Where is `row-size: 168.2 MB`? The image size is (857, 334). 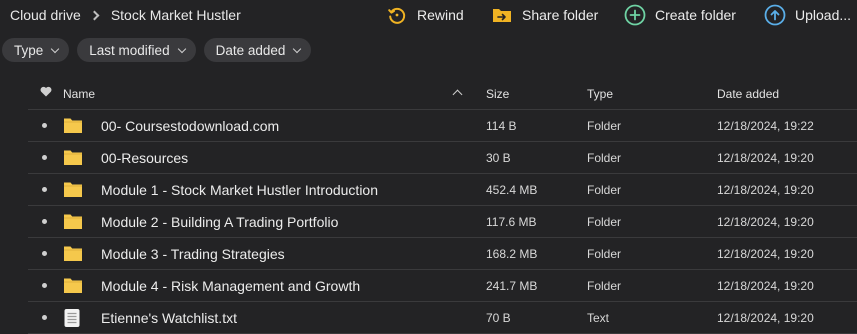 row-size: 168.2 MB is located at coordinates (512, 253).